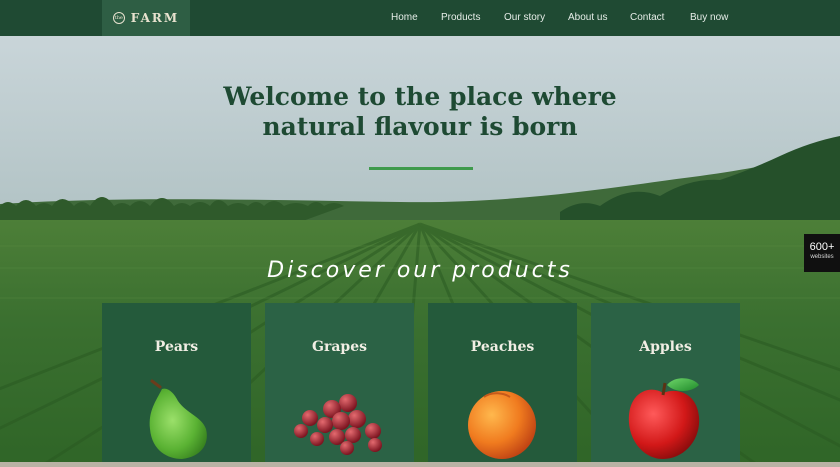 This screenshot has width=840, height=467. Describe the element at coordinates (524, 17) in the screenshot. I see `nav-item-our-story: Our story` at that location.